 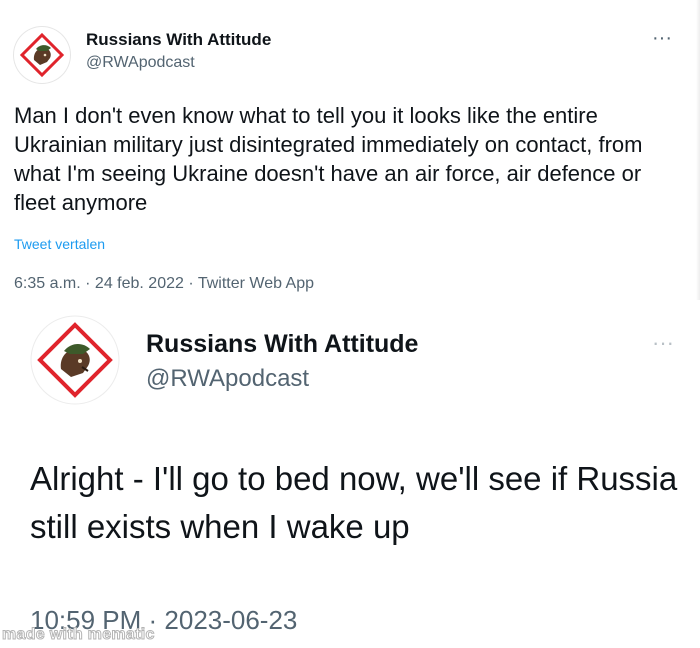 What do you see at coordinates (78, 635) in the screenshot?
I see `watermark: made with mematic` at bounding box center [78, 635].